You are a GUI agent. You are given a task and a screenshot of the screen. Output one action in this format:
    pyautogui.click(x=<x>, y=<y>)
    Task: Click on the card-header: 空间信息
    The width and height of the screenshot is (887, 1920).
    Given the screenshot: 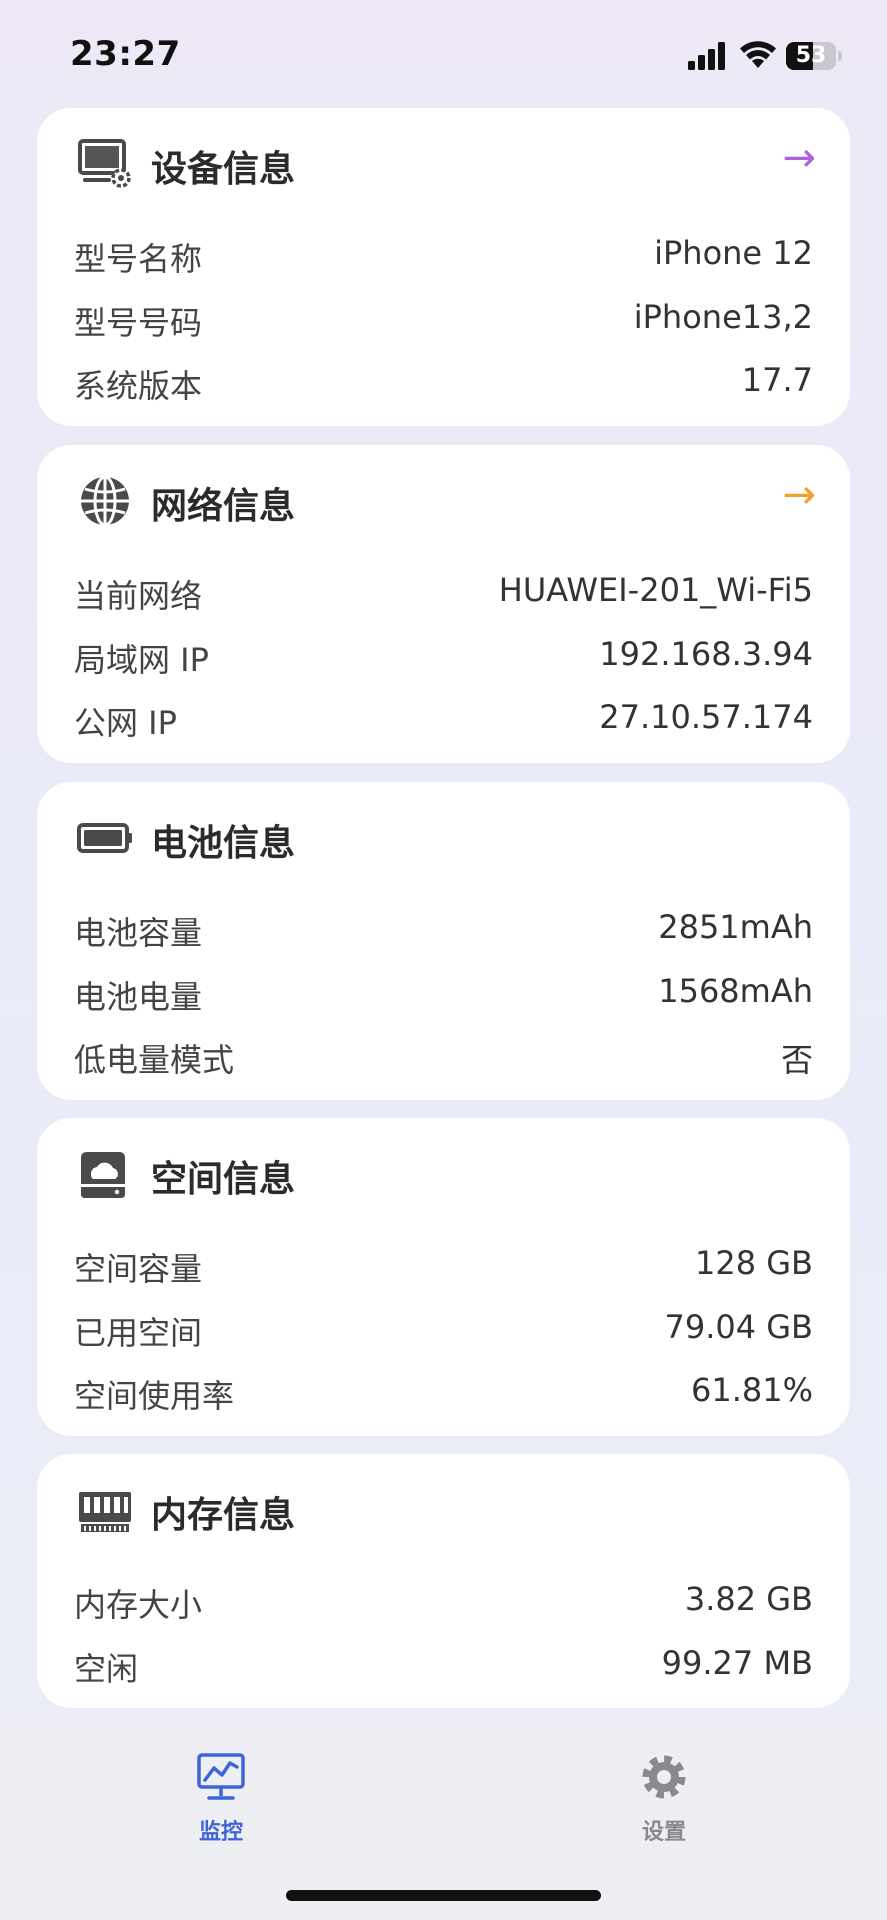 What is the action you would take?
    pyautogui.click(x=443, y=1173)
    